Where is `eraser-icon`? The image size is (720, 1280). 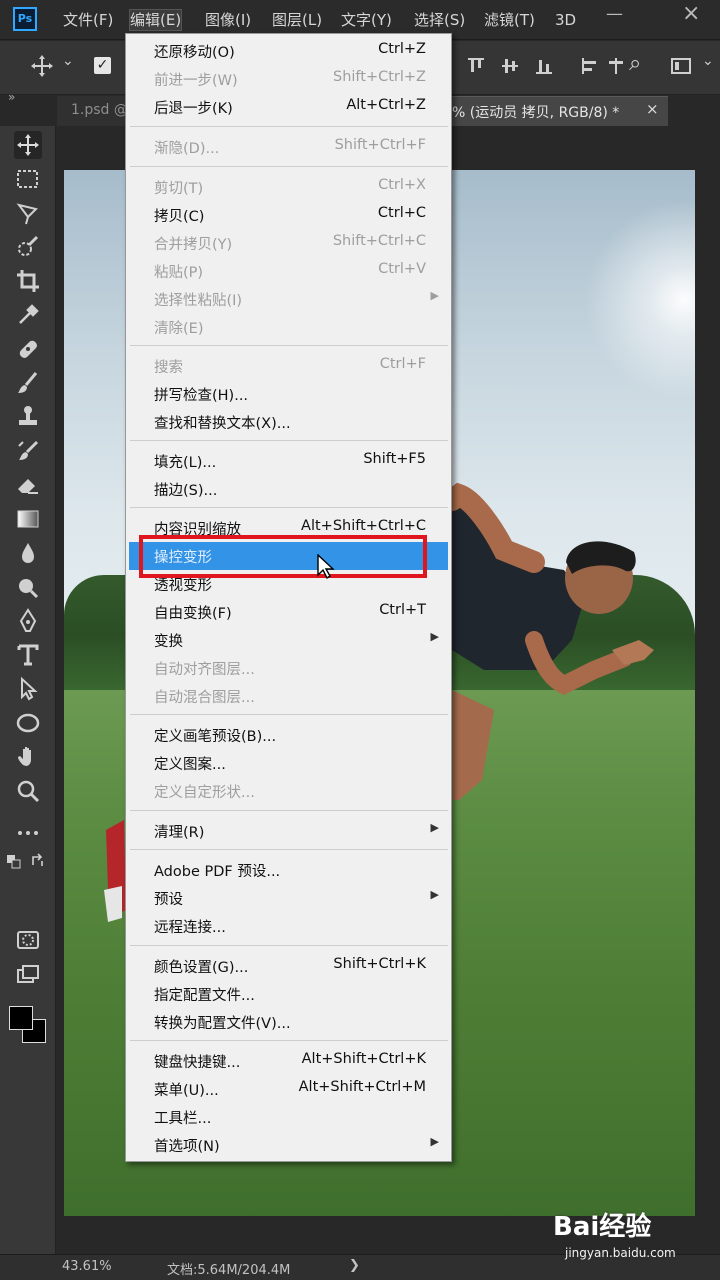
eraser-icon is located at coordinates (28, 485).